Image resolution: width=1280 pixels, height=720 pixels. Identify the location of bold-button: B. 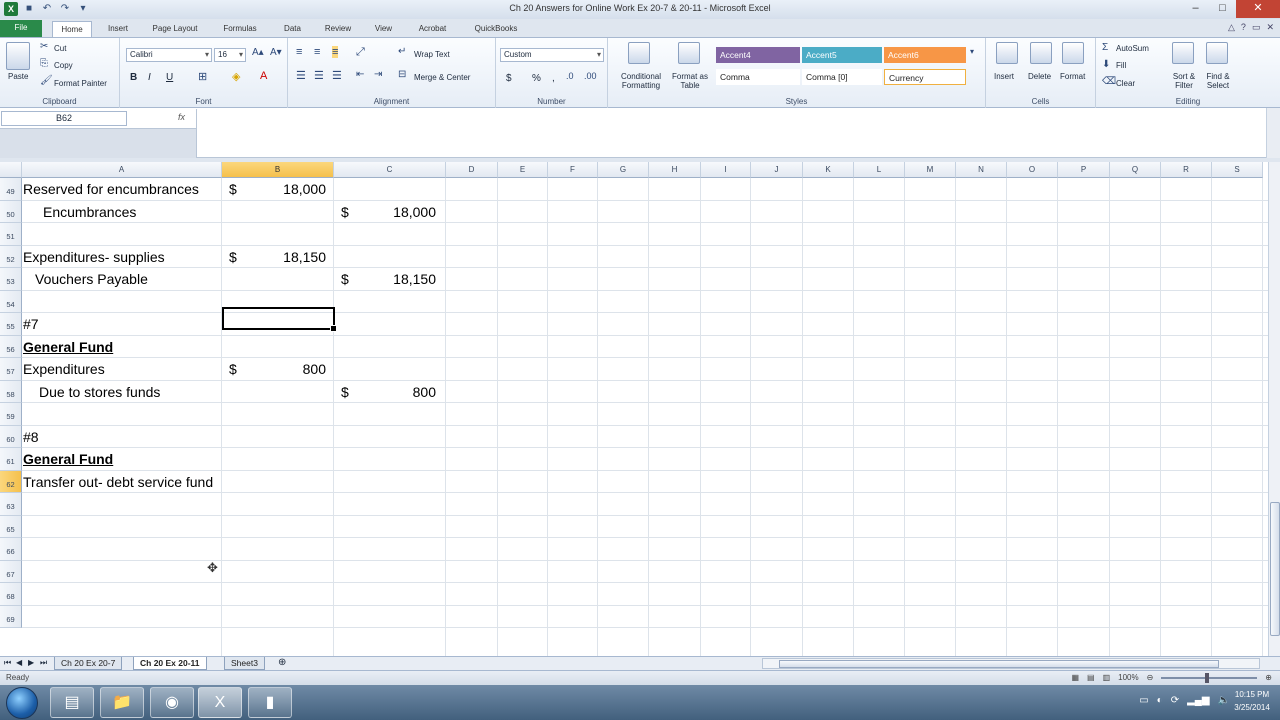
(133, 77).